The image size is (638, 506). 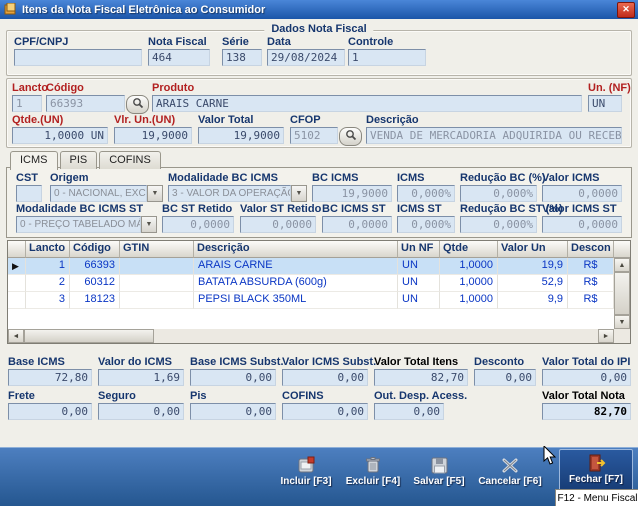 I want to click on cell-valor-un: 52,9, so click(x=533, y=283).